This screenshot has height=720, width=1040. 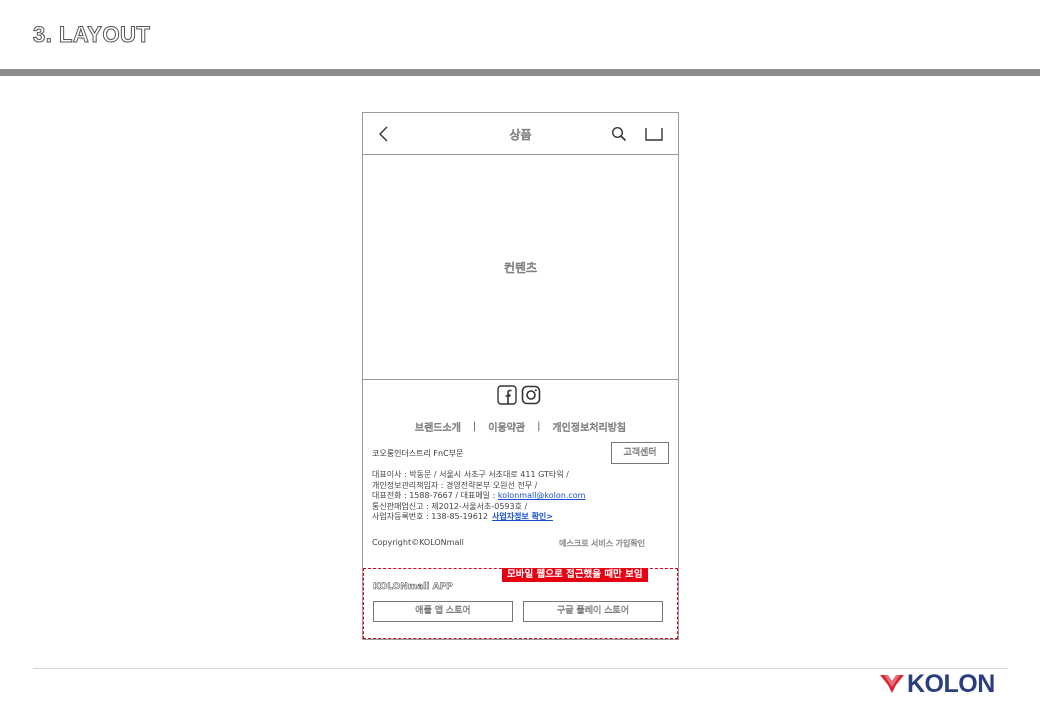 What do you see at coordinates (519, 396) in the screenshot?
I see `social-links` at bounding box center [519, 396].